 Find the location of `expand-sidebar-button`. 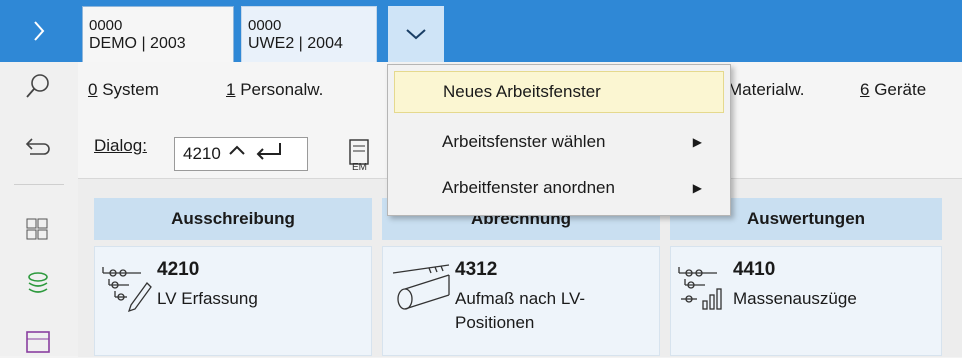

expand-sidebar-button is located at coordinates (39, 31).